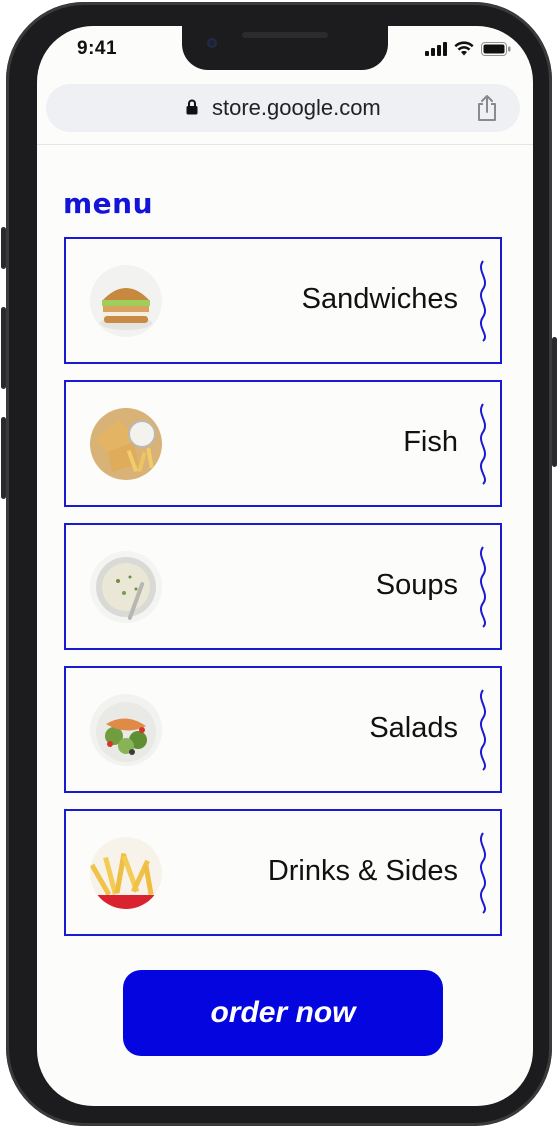 This screenshot has height=1128, width=558. Describe the element at coordinates (285, 48) in the screenshot. I see `notch` at that location.